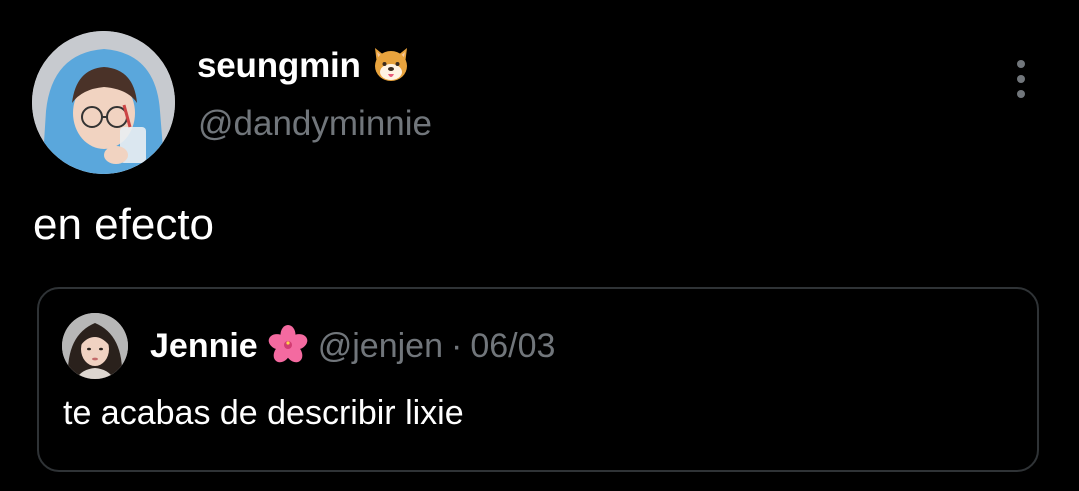  I want to click on quoted-author-avatar, so click(95, 346).